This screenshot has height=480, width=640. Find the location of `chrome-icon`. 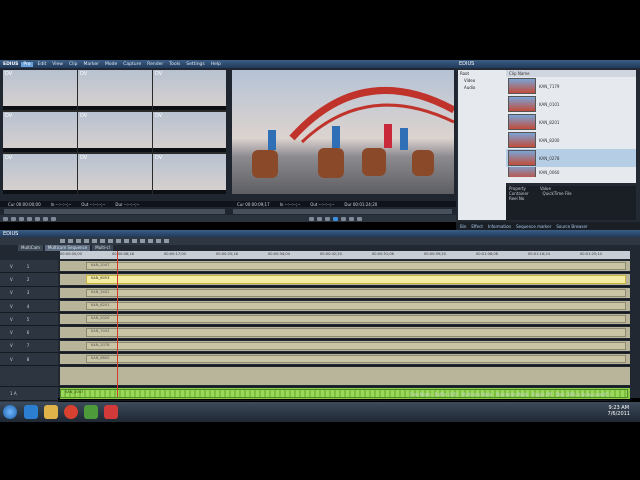

chrome-icon is located at coordinates (71, 412).